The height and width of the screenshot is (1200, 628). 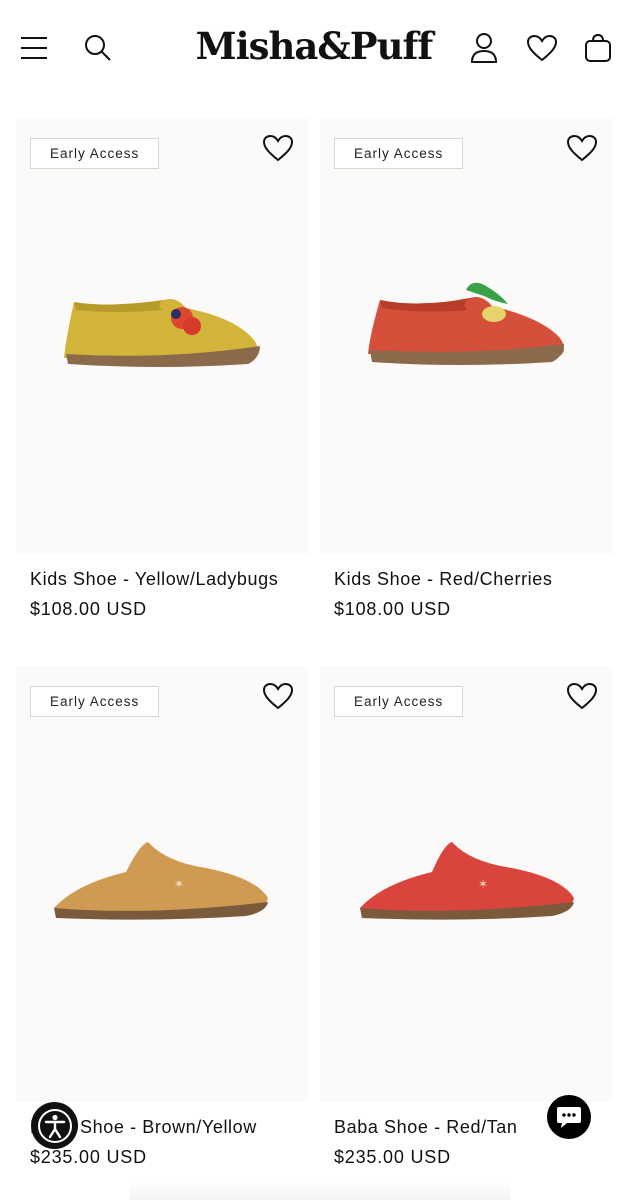 What do you see at coordinates (320, 1191) in the screenshot?
I see `bottom-browser-bar` at bounding box center [320, 1191].